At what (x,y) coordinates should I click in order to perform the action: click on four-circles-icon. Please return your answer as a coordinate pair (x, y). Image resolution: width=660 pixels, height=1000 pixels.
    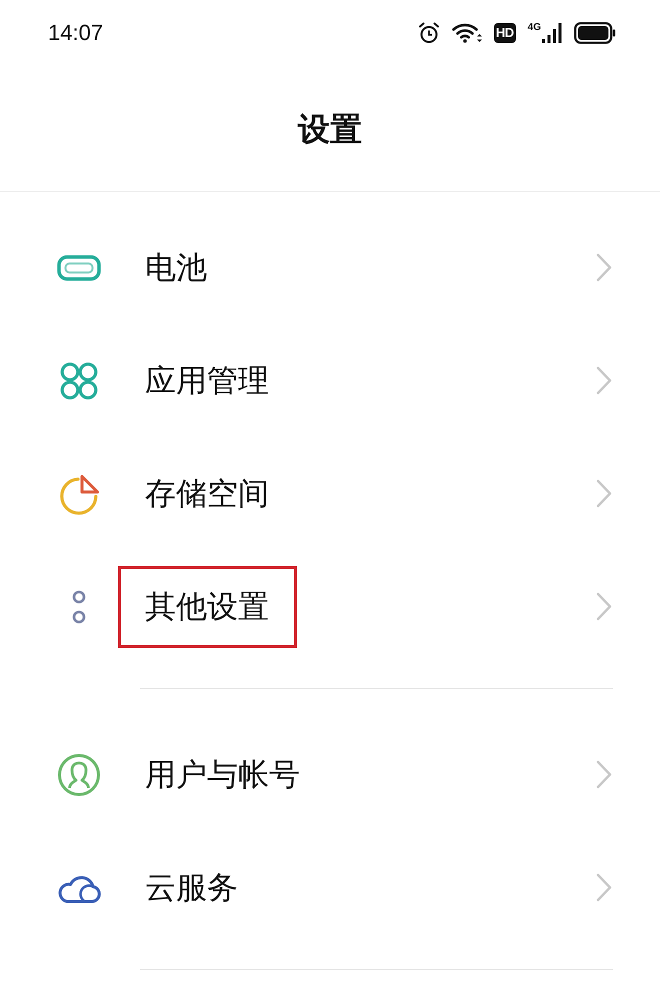
    Looking at the image, I should click on (79, 381).